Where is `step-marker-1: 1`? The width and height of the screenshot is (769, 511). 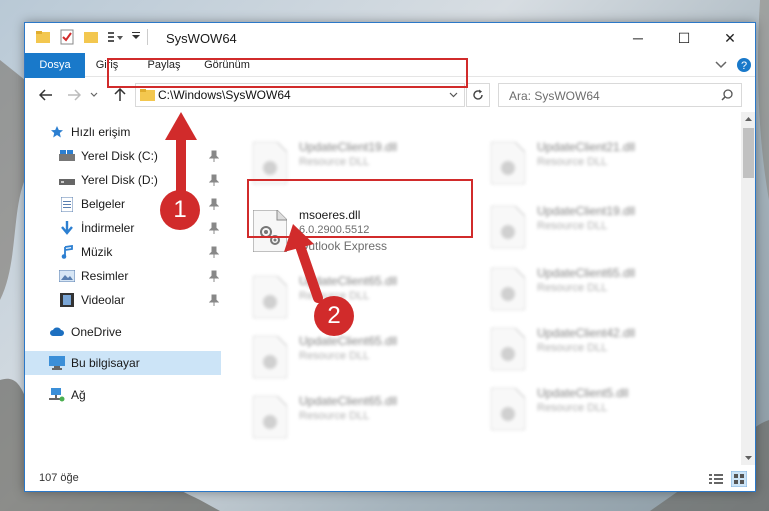
step-marker-1: 1 is located at coordinates (180, 210).